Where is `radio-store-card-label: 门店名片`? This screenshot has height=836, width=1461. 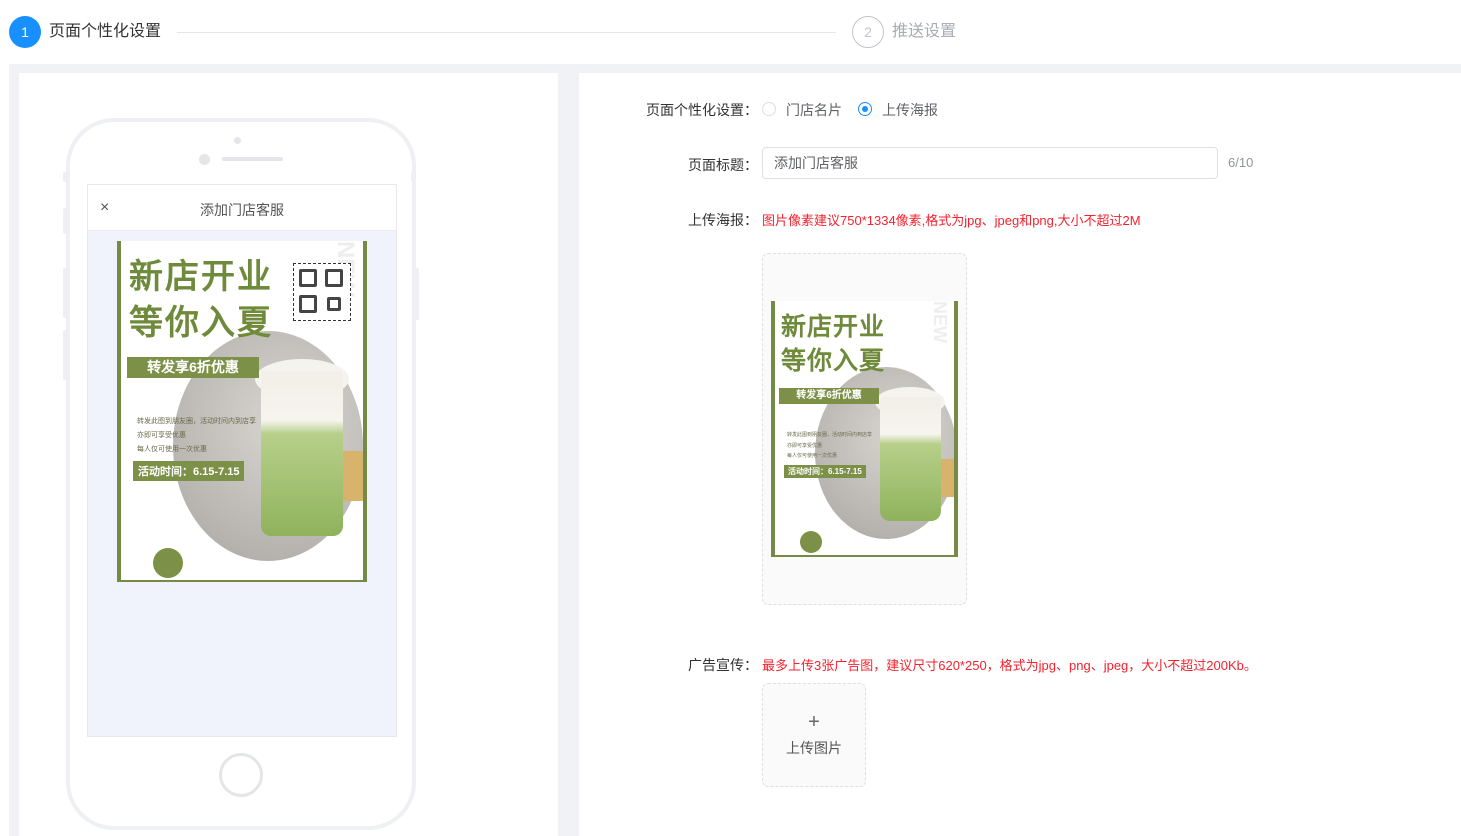 radio-store-card-label: 门店名片 is located at coordinates (814, 110).